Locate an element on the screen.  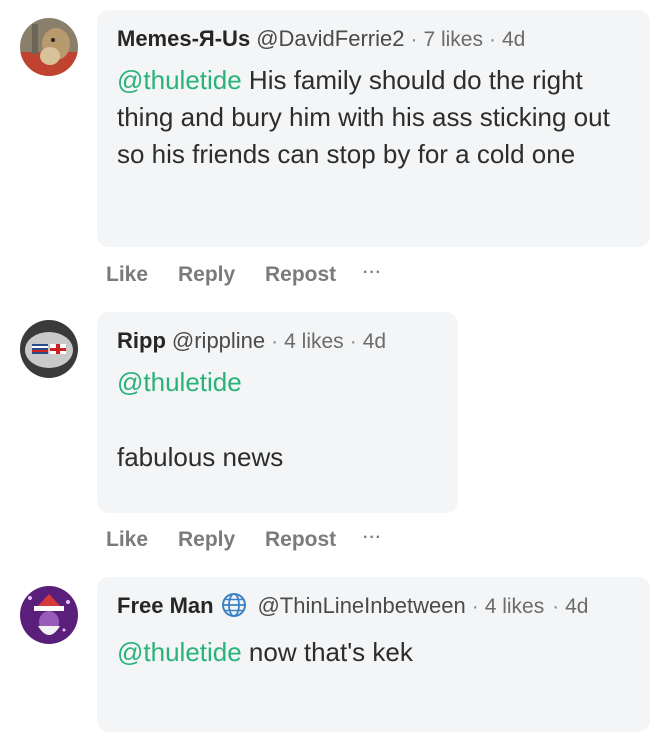
comment-meta: Free Man @ThinLineInbetween · 4 likes · 4d is located at coordinates (353, 605).